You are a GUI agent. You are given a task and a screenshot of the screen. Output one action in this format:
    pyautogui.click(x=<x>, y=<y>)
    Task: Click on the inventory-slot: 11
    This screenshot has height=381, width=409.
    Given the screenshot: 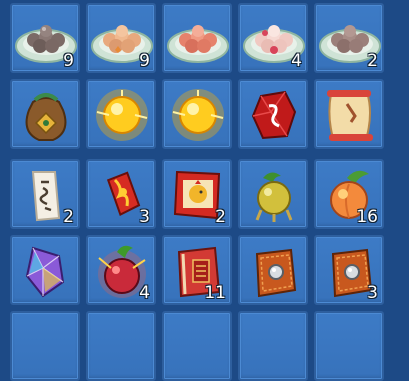 What is the action you would take?
    pyautogui.click(x=197, y=270)
    